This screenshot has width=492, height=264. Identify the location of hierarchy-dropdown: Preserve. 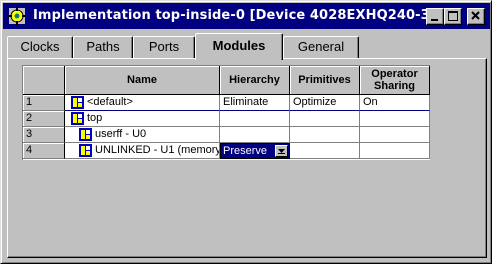
(255, 151).